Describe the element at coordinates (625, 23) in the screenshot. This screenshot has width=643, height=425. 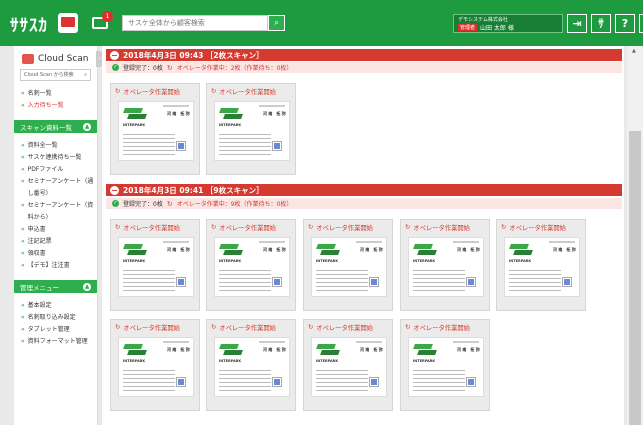
I see `help-icon: ?` at that location.